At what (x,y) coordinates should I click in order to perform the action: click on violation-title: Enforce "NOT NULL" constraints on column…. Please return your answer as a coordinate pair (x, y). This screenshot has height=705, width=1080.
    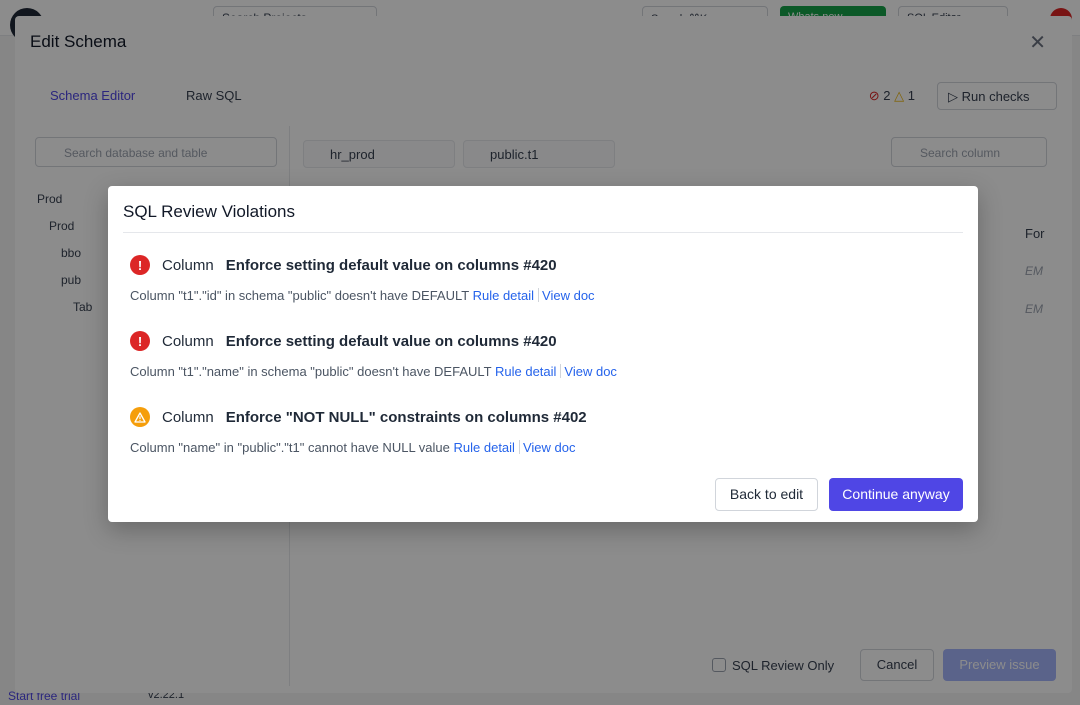
    Looking at the image, I should click on (406, 417).